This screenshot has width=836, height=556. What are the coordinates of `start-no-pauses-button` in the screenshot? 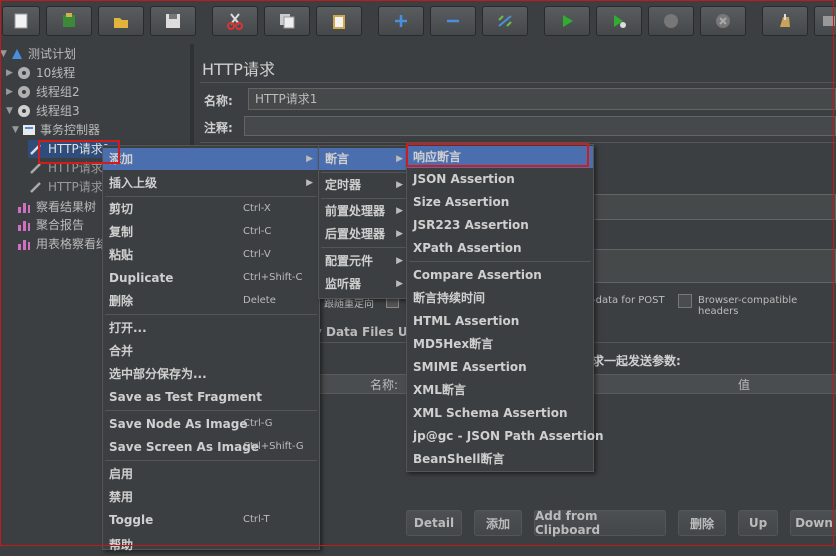 It's located at (619, 21).